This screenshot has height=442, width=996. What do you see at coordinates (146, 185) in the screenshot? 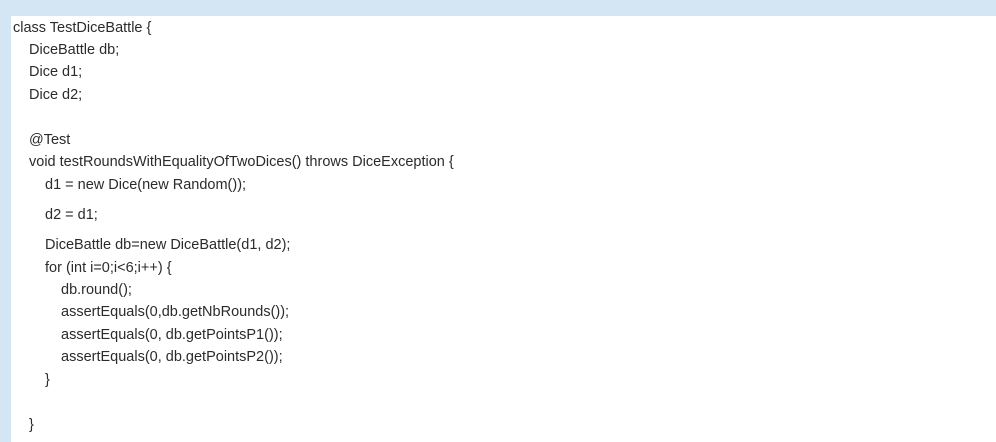
I see `code-line: d1 = new Dice(new Random());` at bounding box center [146, 185].